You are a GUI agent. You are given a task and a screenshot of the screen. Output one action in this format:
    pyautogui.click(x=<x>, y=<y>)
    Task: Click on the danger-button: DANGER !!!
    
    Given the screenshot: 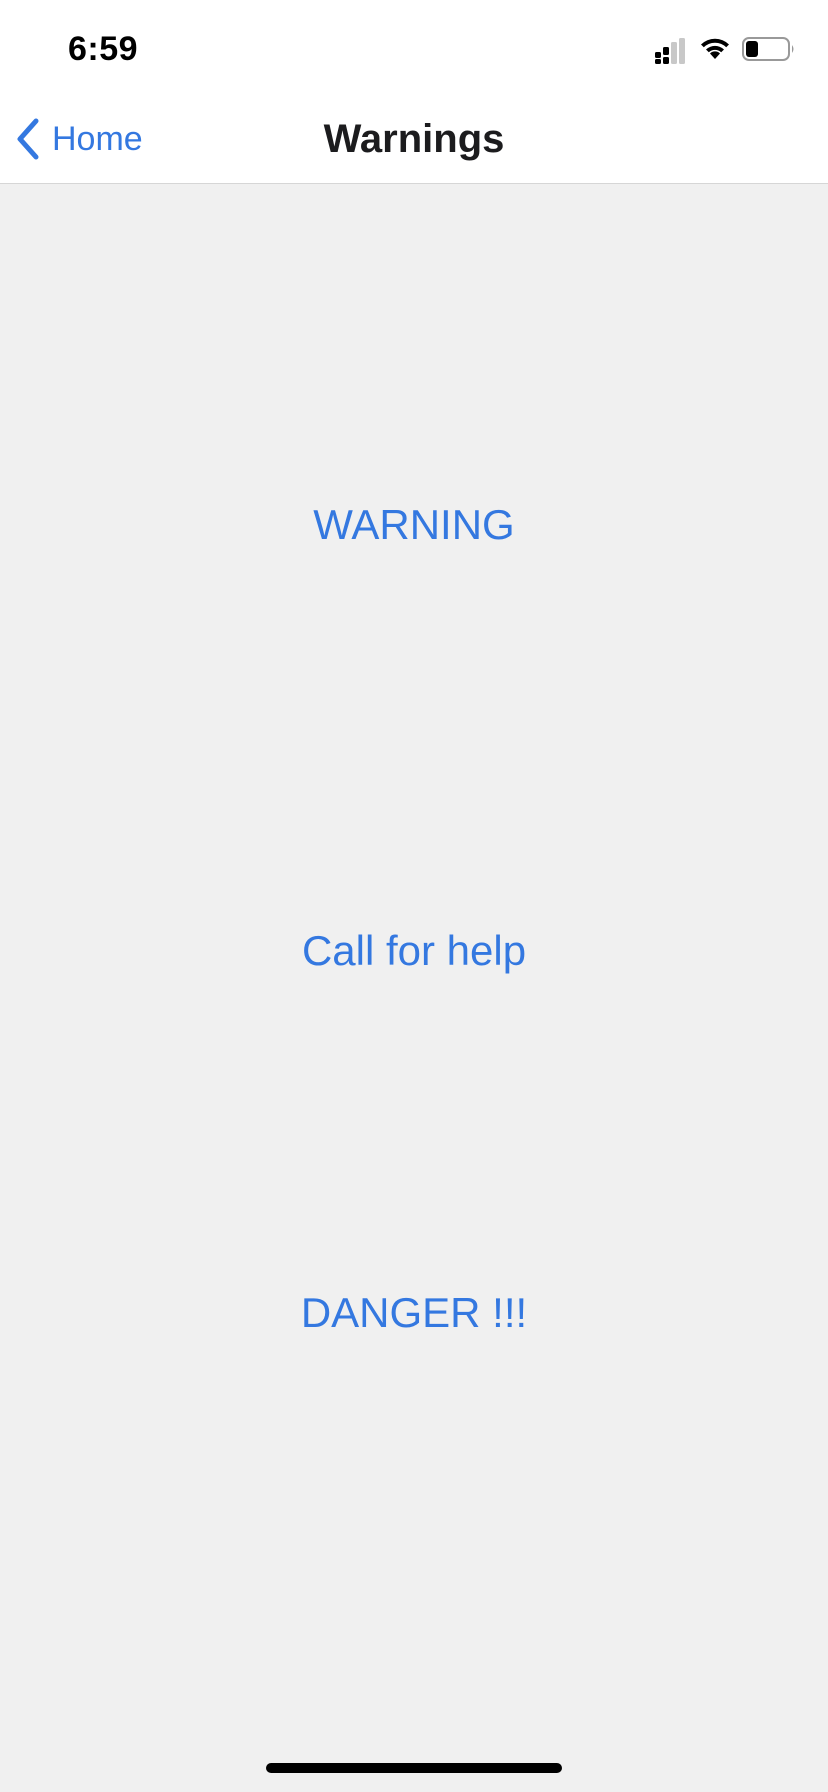 What is the action you would take?
    pyautogui.click(x=414, y=1313)
    